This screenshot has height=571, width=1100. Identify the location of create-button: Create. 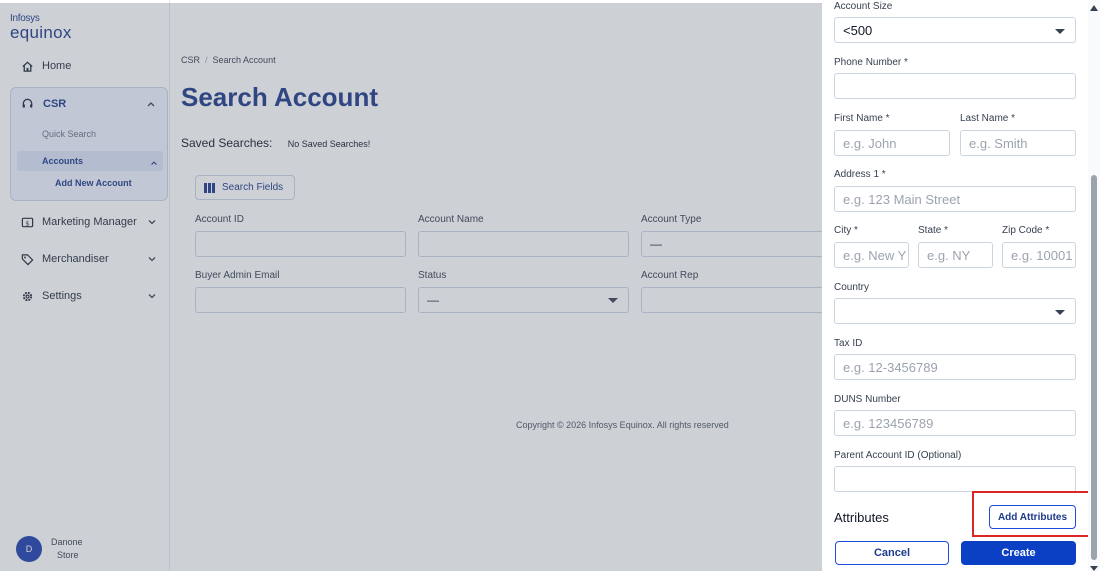
(1018, 553).